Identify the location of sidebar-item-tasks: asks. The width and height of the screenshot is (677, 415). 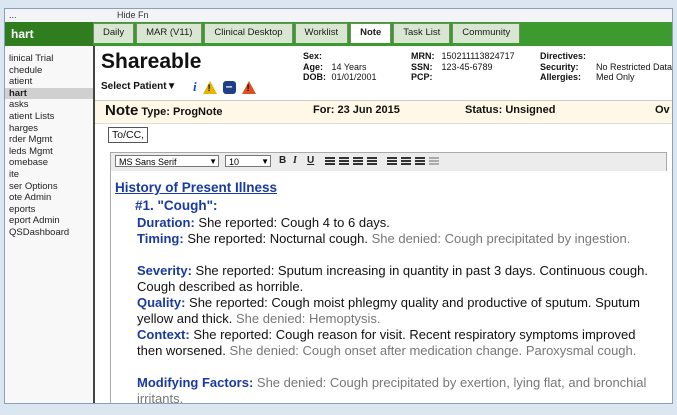
(49, 105).